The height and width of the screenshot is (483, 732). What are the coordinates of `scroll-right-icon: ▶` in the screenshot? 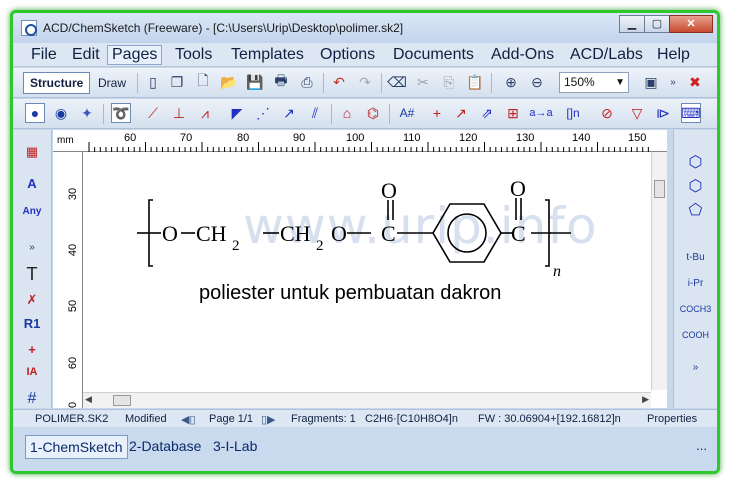 It's located at (645, 399).